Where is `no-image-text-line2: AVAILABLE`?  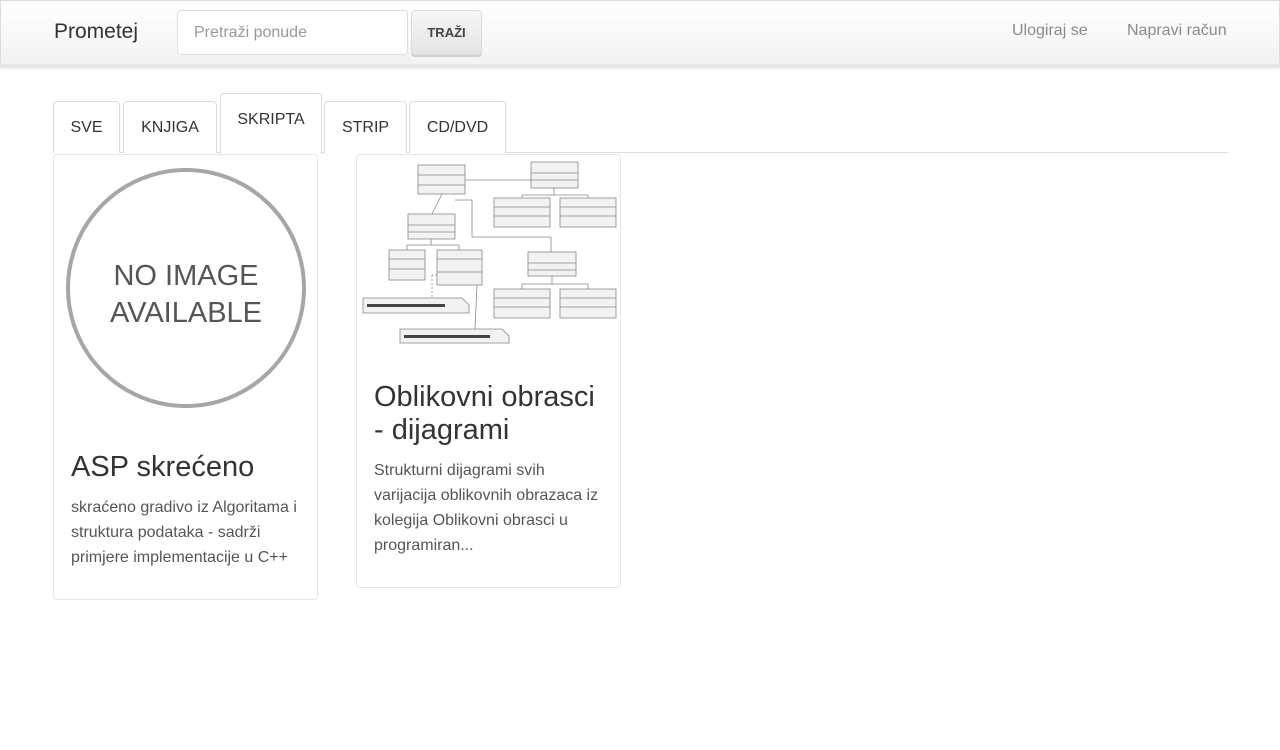 no-image-text-line2: AVAILABLE is located at coordinates (186, 313).